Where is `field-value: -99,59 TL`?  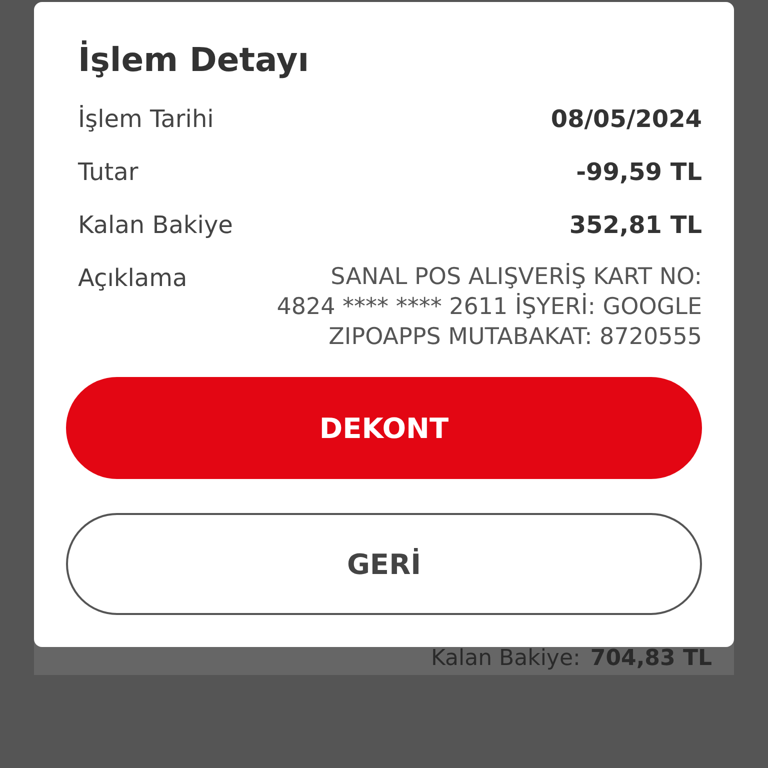
field-value: -99,59 TL is located at coordinates (639, 172).